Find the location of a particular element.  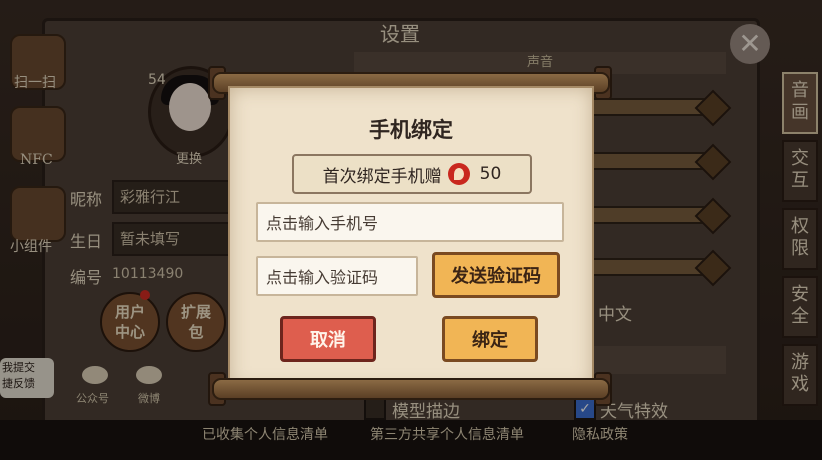

bonus-amount: 50 is located at coordinates (490, 174).